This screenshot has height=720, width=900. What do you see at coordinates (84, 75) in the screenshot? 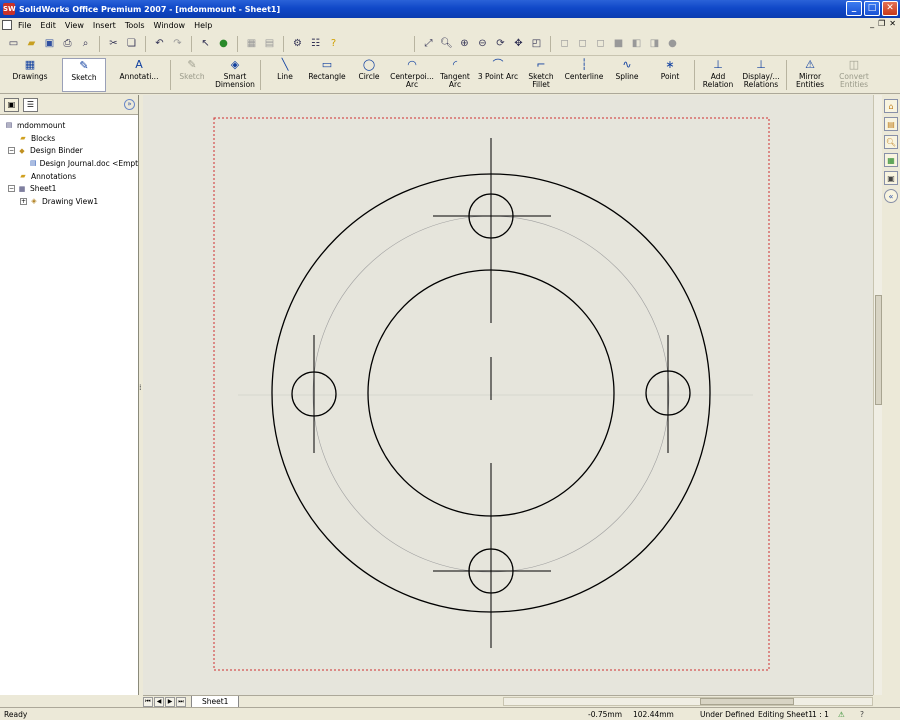
I see `sketch-tab-button: ✎ Sketch` at bounding box center [84, 75].